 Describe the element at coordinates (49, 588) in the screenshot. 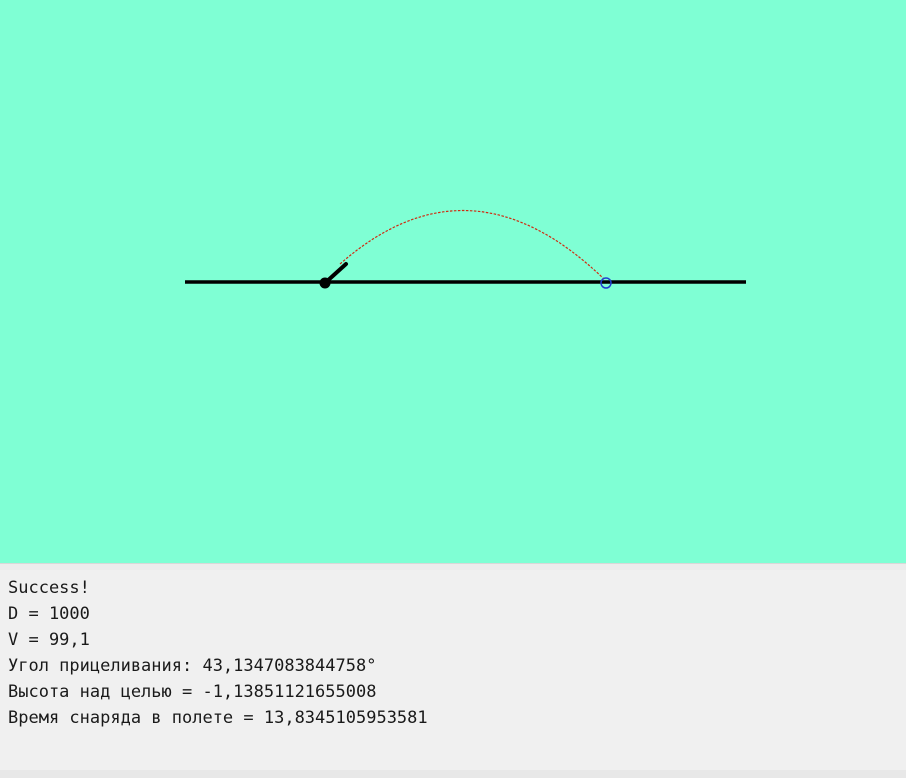

I see `status-text: Success!` at that location.